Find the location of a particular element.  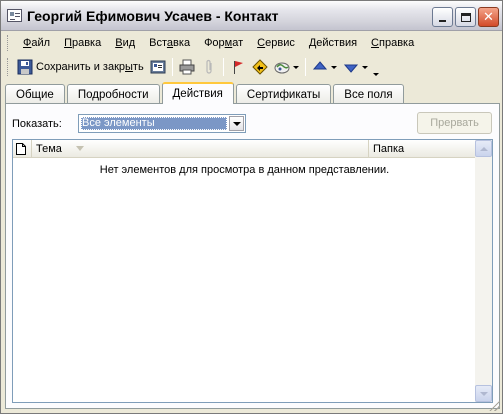

tab-certificates: Сертификаты is located at coordinates (283, 94).